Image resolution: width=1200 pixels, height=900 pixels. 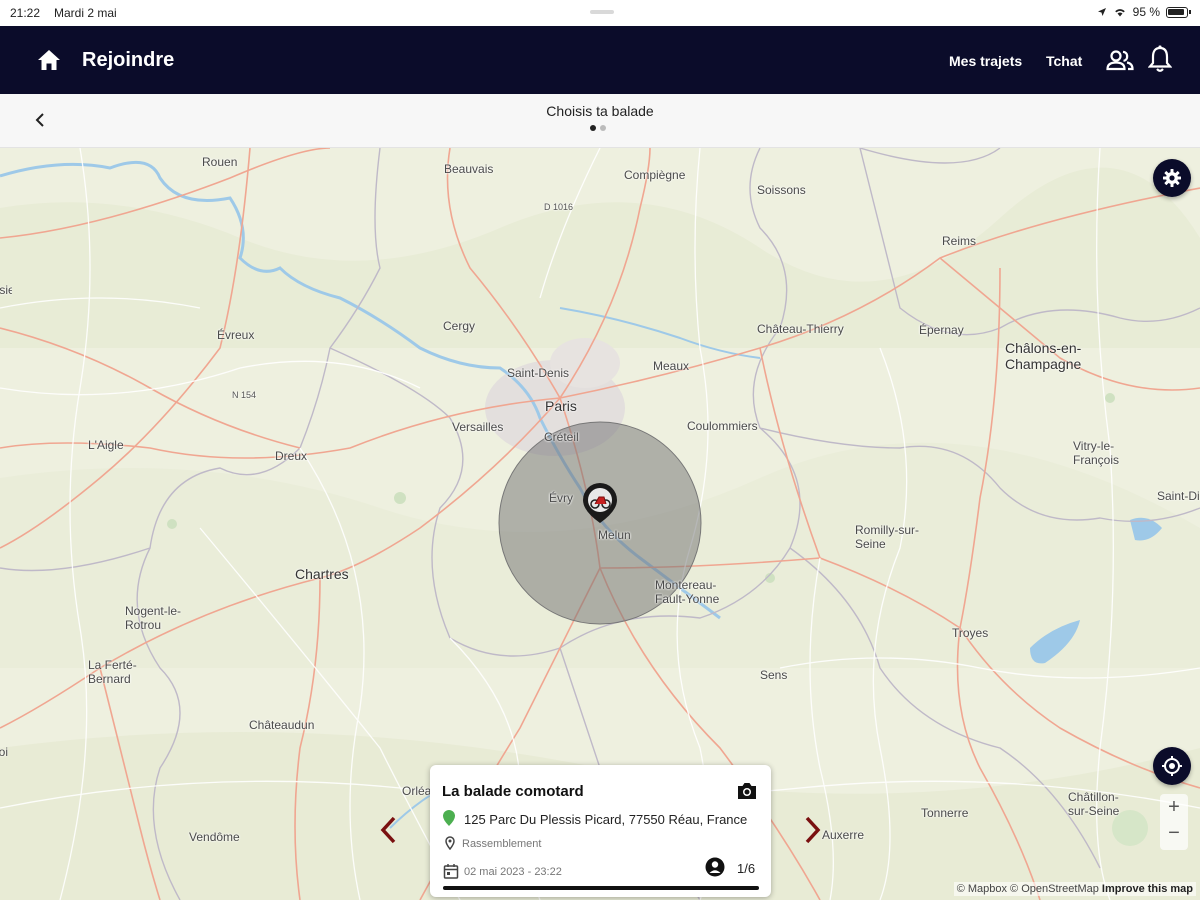 I want to click on friends-icon, so click(x=1120, y=60).